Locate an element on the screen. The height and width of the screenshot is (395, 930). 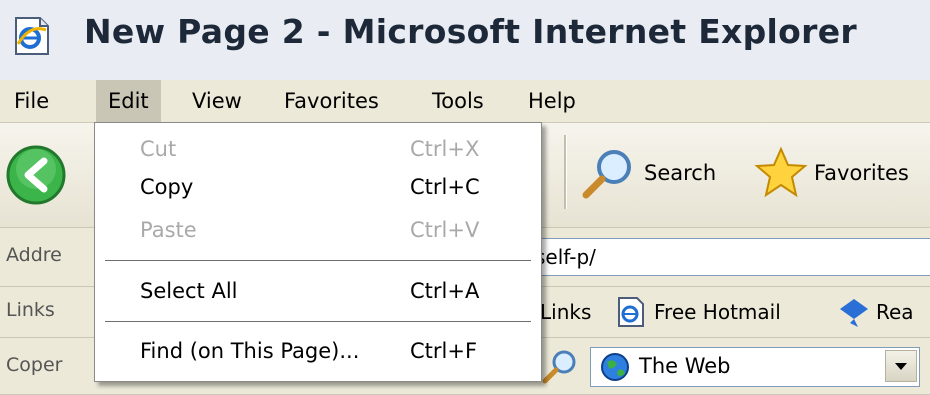
search-button: Search is located at coordinates (647, 173).